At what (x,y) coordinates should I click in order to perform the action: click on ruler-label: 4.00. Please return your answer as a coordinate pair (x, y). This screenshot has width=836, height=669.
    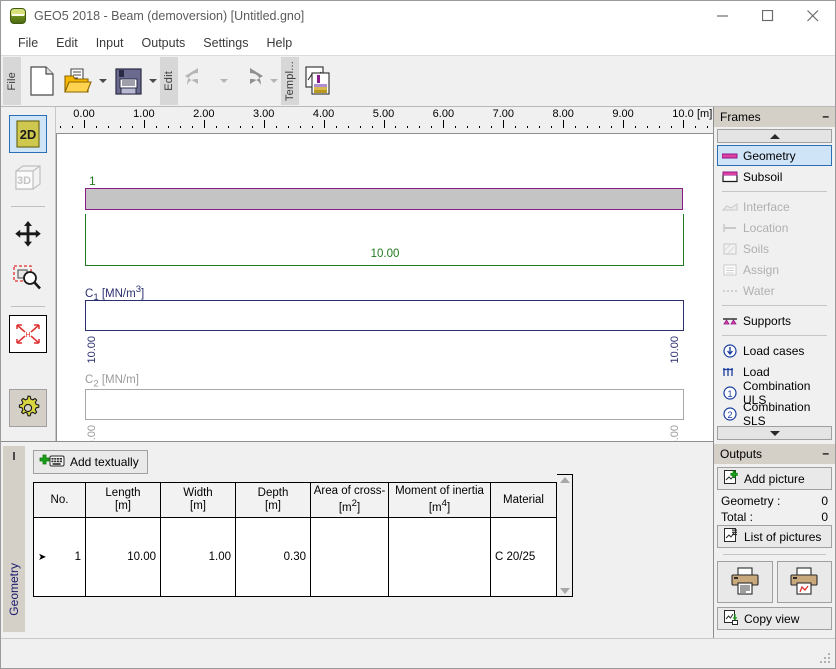
    Looking at the image, I should click on (323, 114).